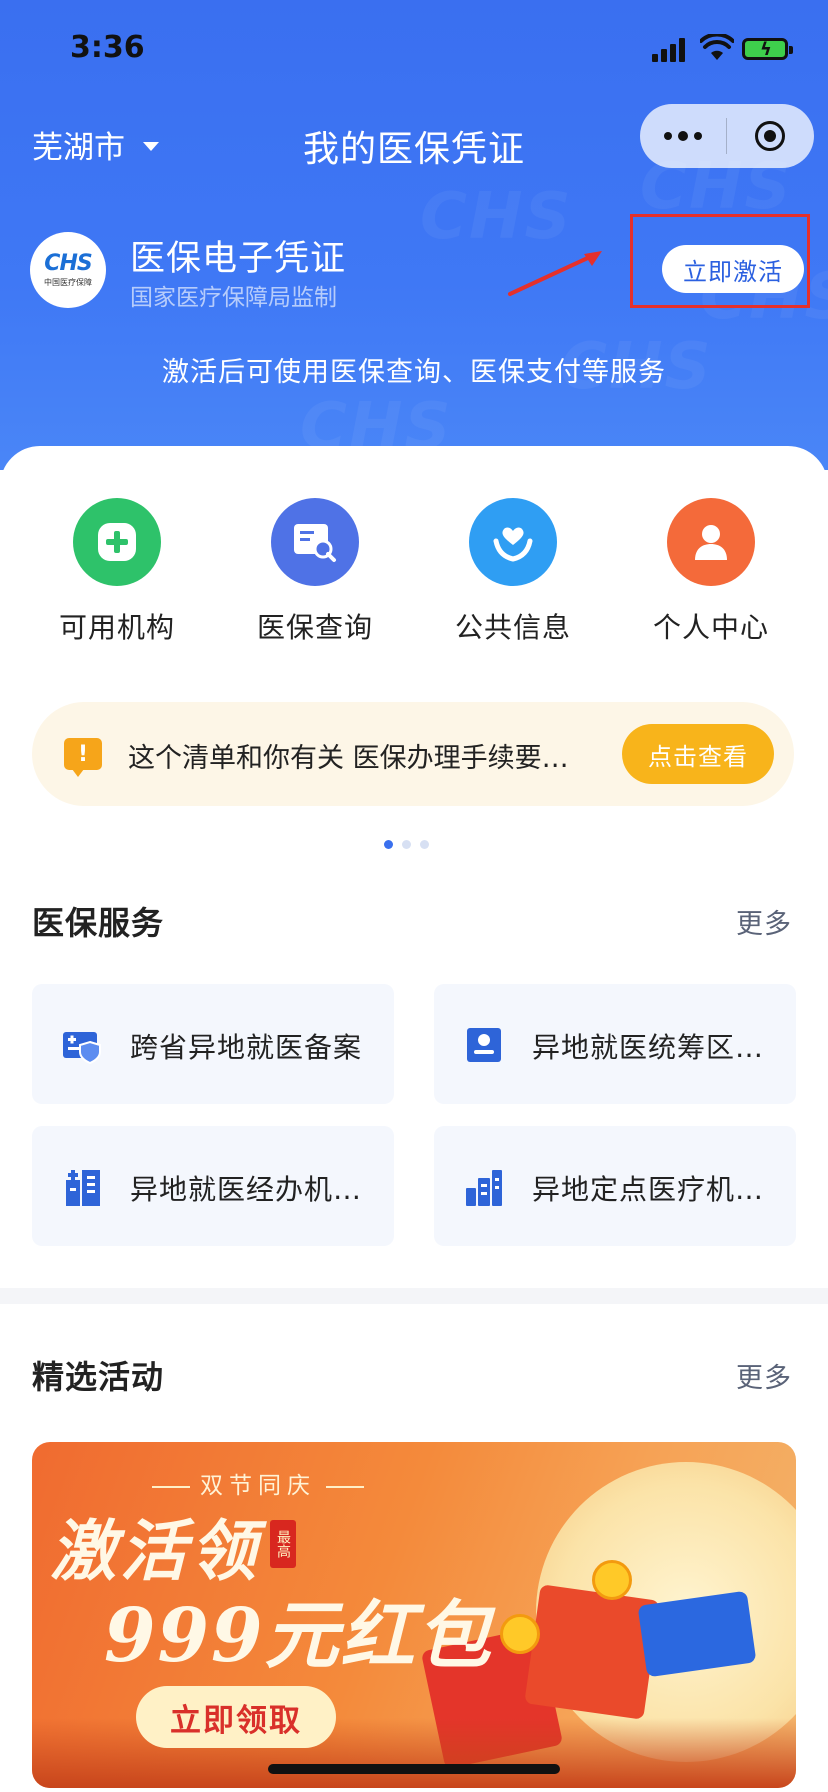 This screenshot has width=828, height=1792. Describe the element at coordinates (283, 1544) in the screenshot. I see `banner-tag: 最高` at that location.